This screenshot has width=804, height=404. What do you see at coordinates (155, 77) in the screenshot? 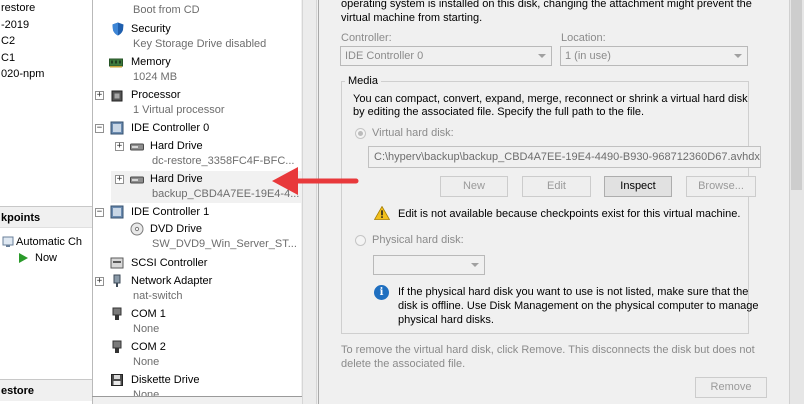
I see `hw-item-sub: 1024 MB` at bounding box center [155, 77].